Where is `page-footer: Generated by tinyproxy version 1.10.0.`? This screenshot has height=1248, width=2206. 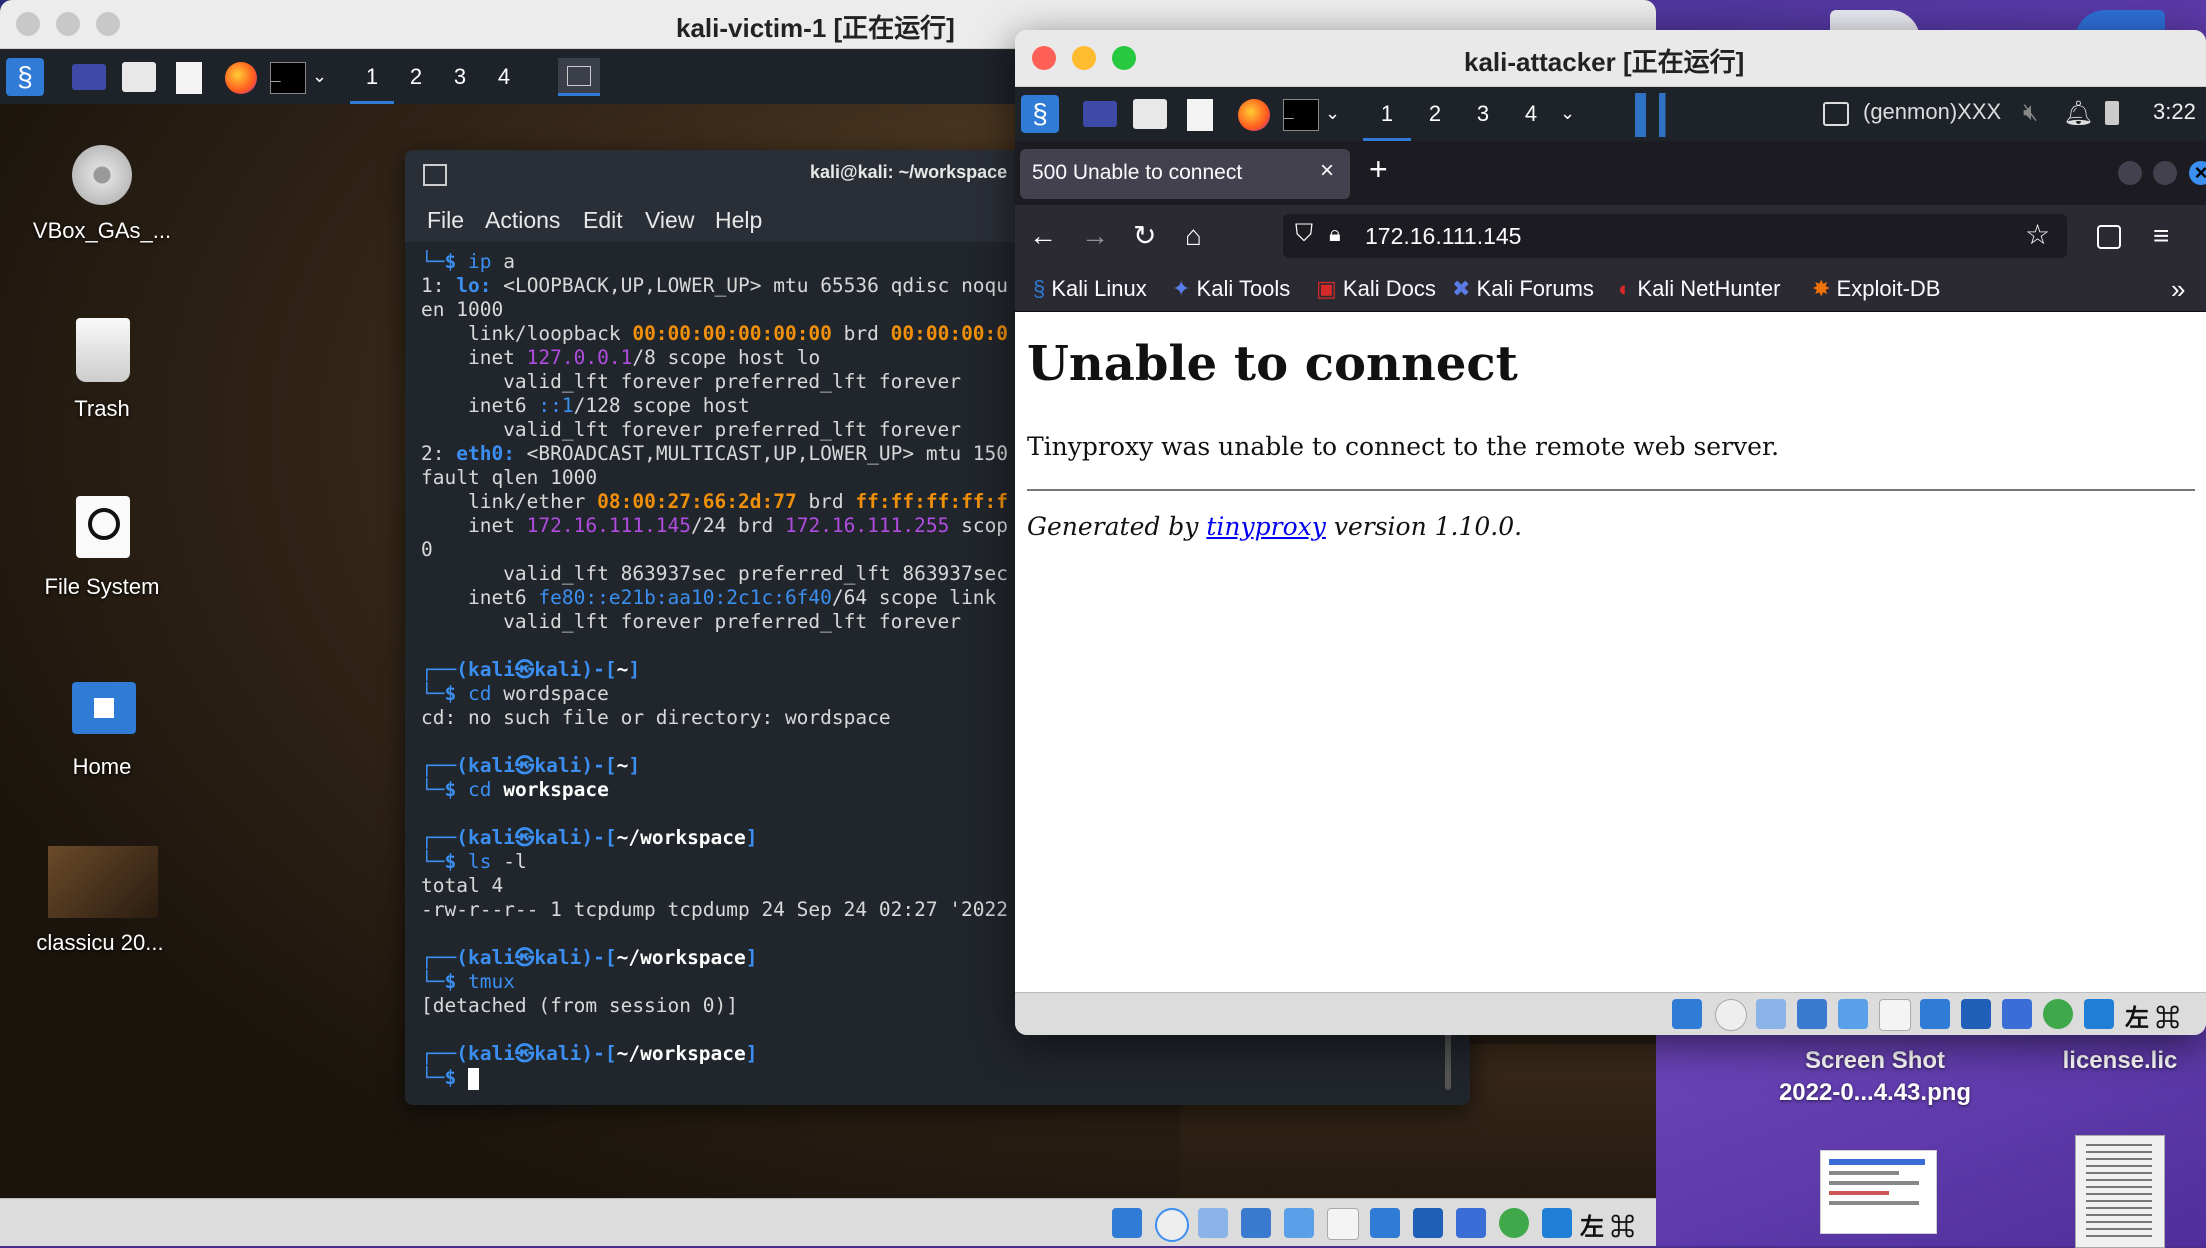 page-footer: Generated by tinyproxy version 1.10.0. is located at coordinates (1275, 526).